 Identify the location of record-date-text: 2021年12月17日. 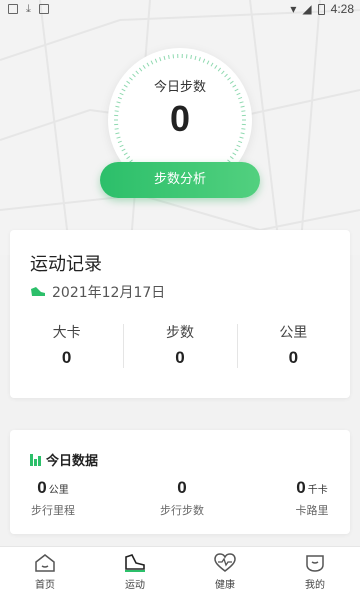
(109, 293).